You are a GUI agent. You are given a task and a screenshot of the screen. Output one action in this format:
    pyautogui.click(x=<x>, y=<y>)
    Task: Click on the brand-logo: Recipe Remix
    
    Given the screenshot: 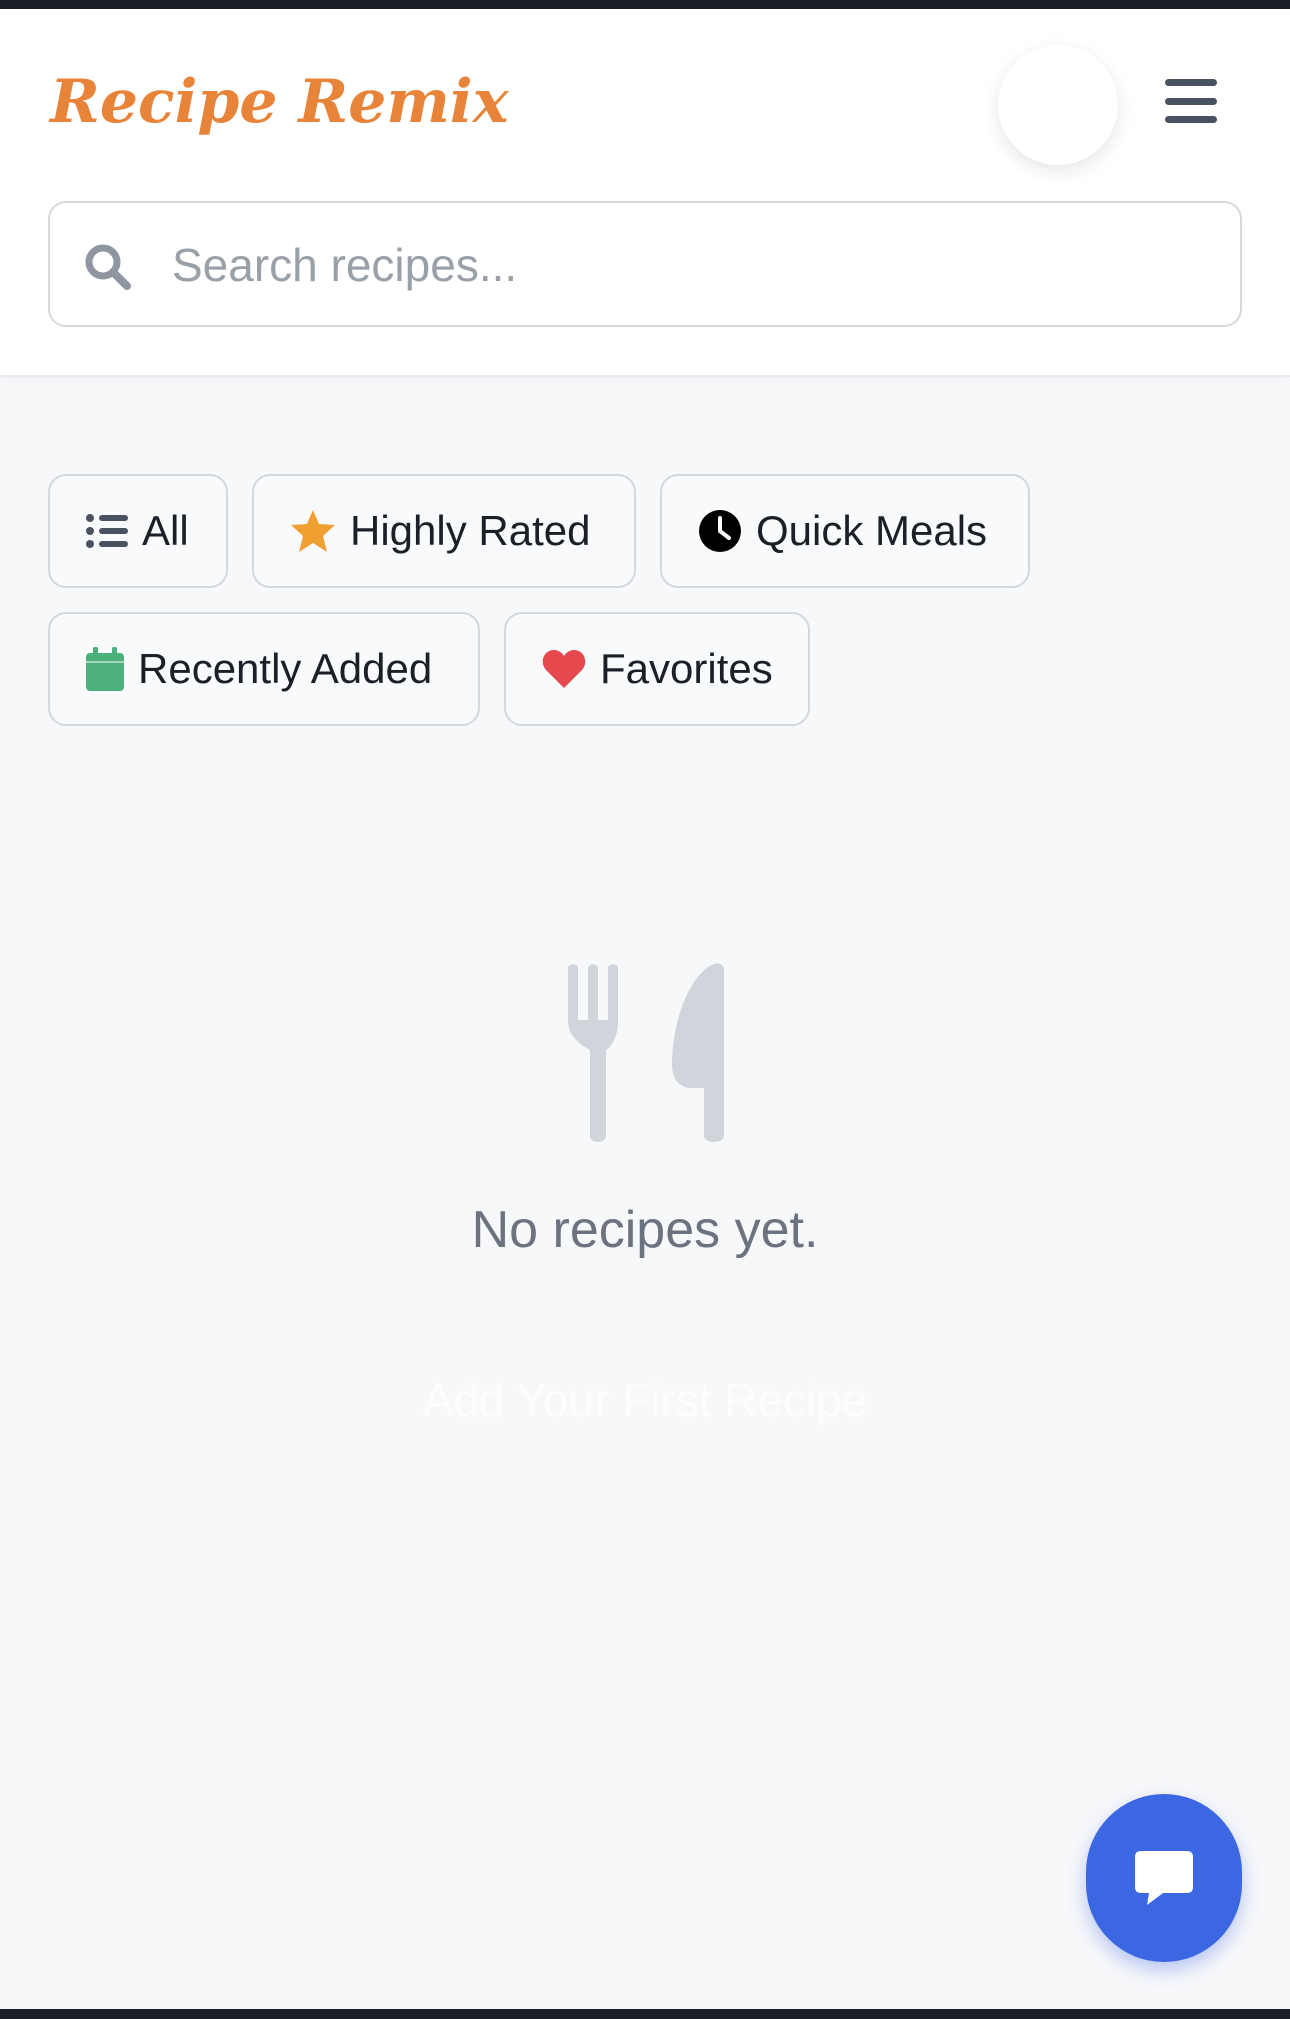 What is the action you would take?
    pyautogui.click(x=279, y=102)
    